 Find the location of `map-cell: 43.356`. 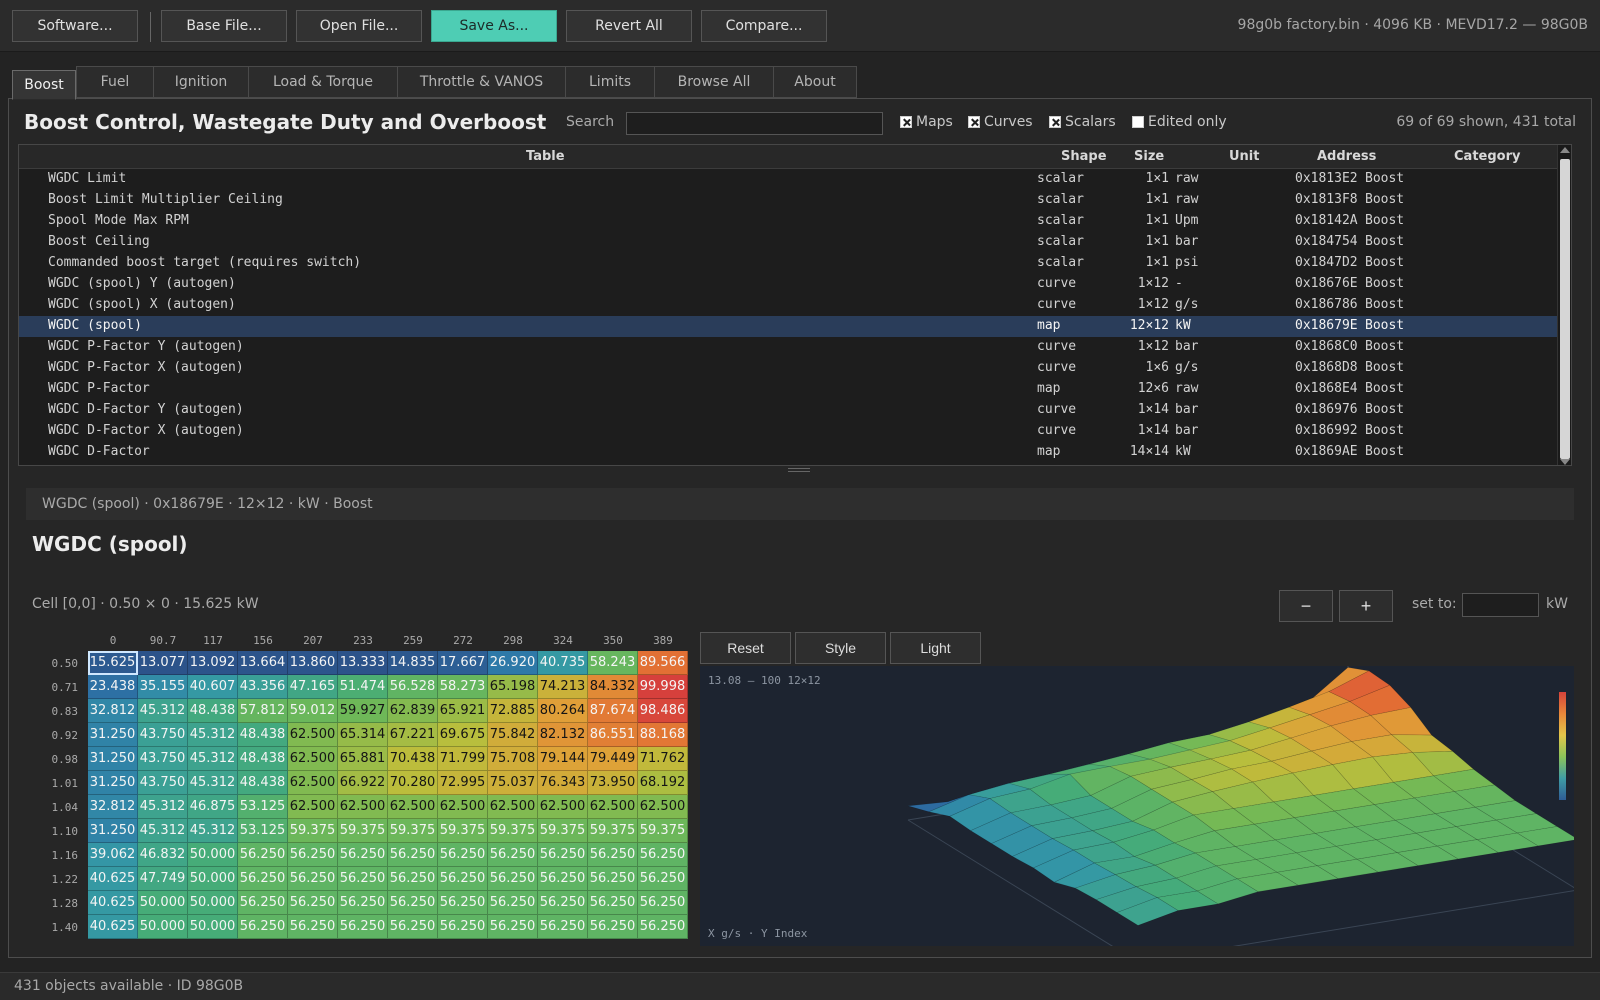

map-cell: 43.356 is located at coordinates (263, 687).